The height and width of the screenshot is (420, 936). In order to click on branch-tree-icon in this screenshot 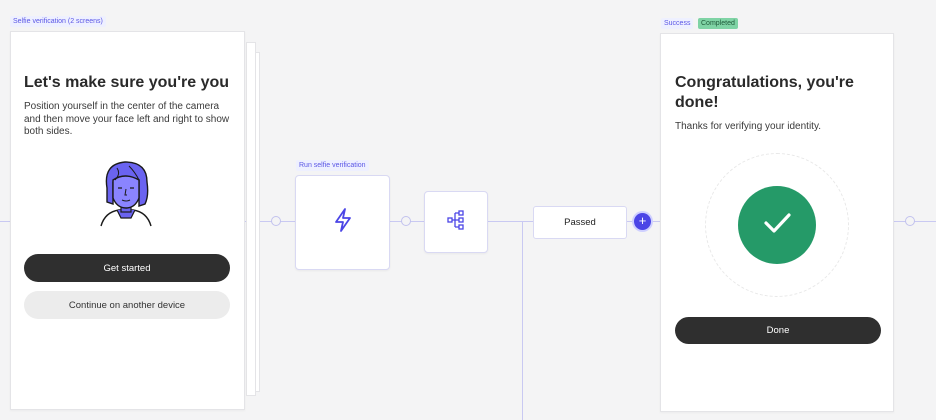, I will do `click(456, 222)`.